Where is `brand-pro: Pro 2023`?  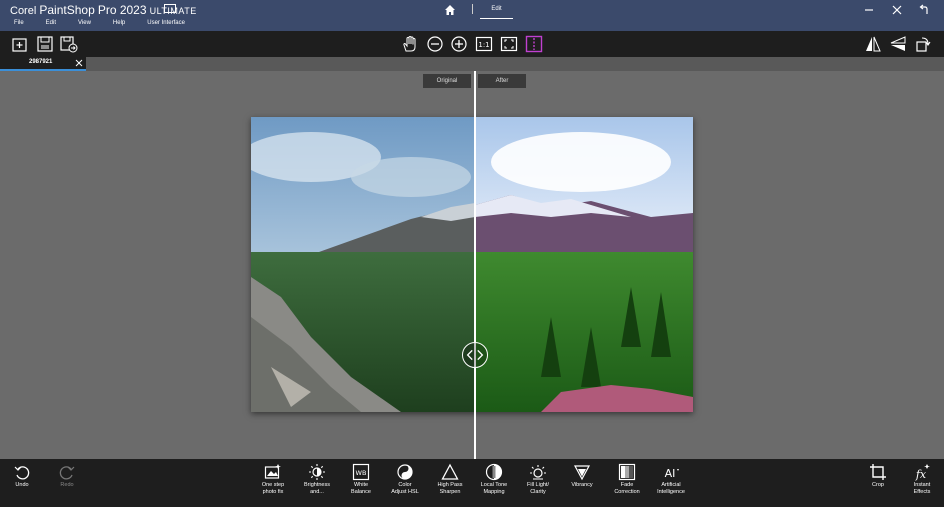
brand-pro: Pro 2023 is located at coordinates (122, 10).